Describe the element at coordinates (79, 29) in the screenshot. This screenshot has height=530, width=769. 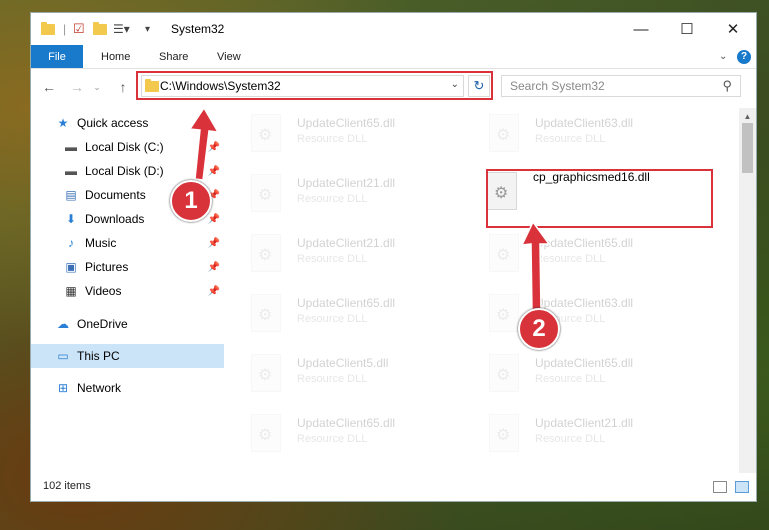
I see `properties-icon: ☑` at that location.